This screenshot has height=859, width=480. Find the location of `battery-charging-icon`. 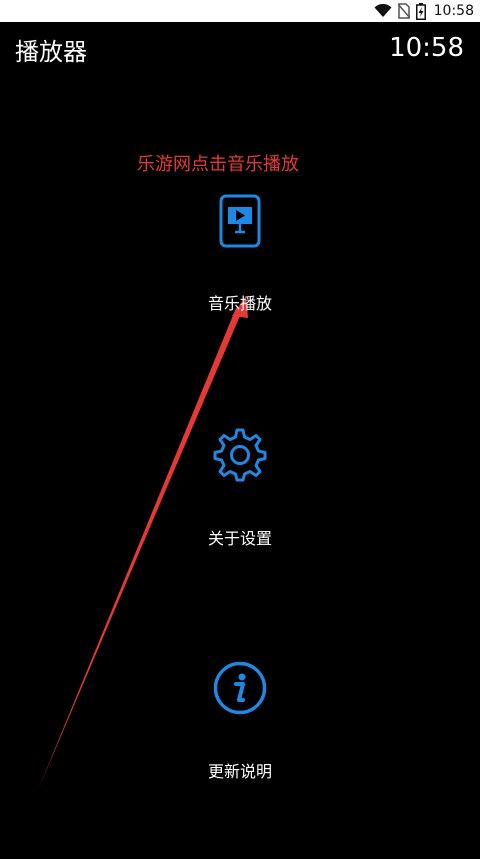

battery-charging-icon is located at coordinates (420, 11).